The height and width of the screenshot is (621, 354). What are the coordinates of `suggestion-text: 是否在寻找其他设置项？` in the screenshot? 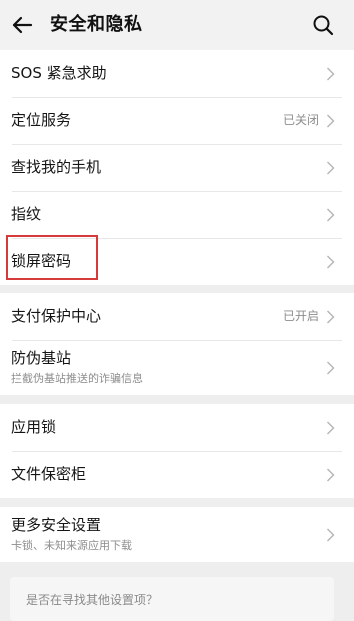 It's located at (92, 600).